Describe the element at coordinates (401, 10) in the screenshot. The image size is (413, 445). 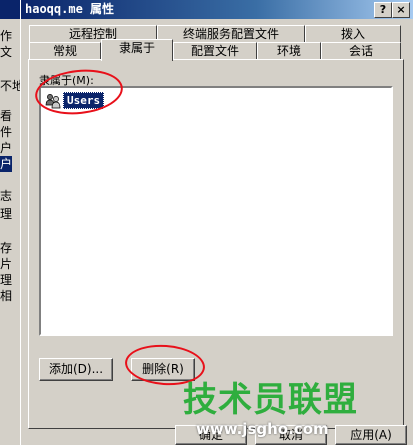
I see `close-icon: ×` at that location.